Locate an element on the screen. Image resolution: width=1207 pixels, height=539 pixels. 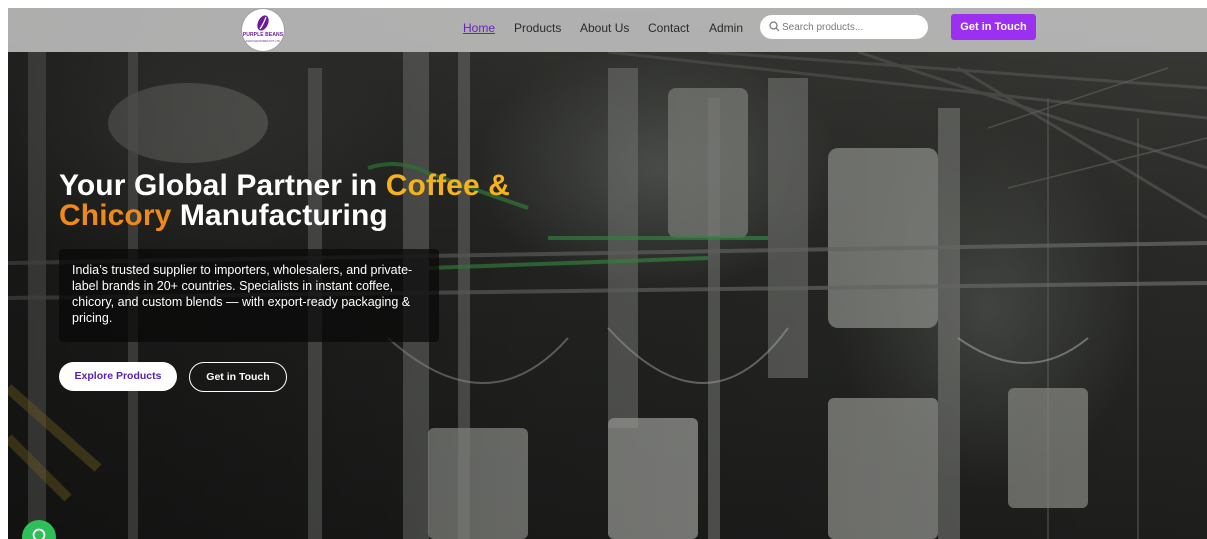
nav-link-admin: Admin is located at coordinates (726, 28).